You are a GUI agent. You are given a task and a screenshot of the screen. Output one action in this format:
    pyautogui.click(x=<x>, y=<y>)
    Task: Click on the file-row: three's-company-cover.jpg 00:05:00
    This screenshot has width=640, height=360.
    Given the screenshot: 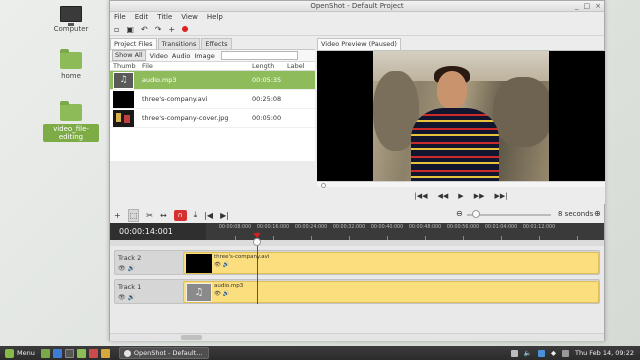 What is the action you would take?
    pyautogui.click(x=212, y=118)
    